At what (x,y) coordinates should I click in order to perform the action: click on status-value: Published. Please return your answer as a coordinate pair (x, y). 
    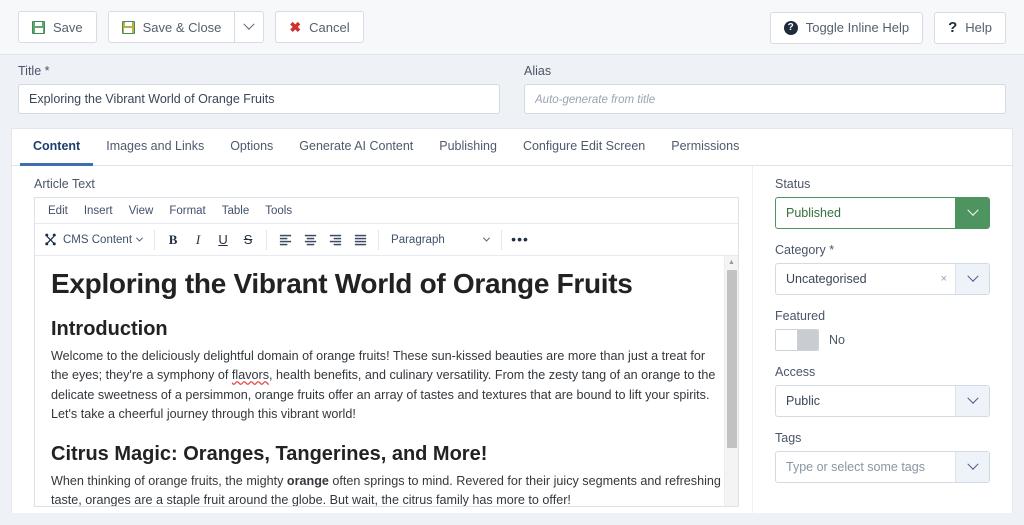
    Looking at the image, I should click on (813, 213).